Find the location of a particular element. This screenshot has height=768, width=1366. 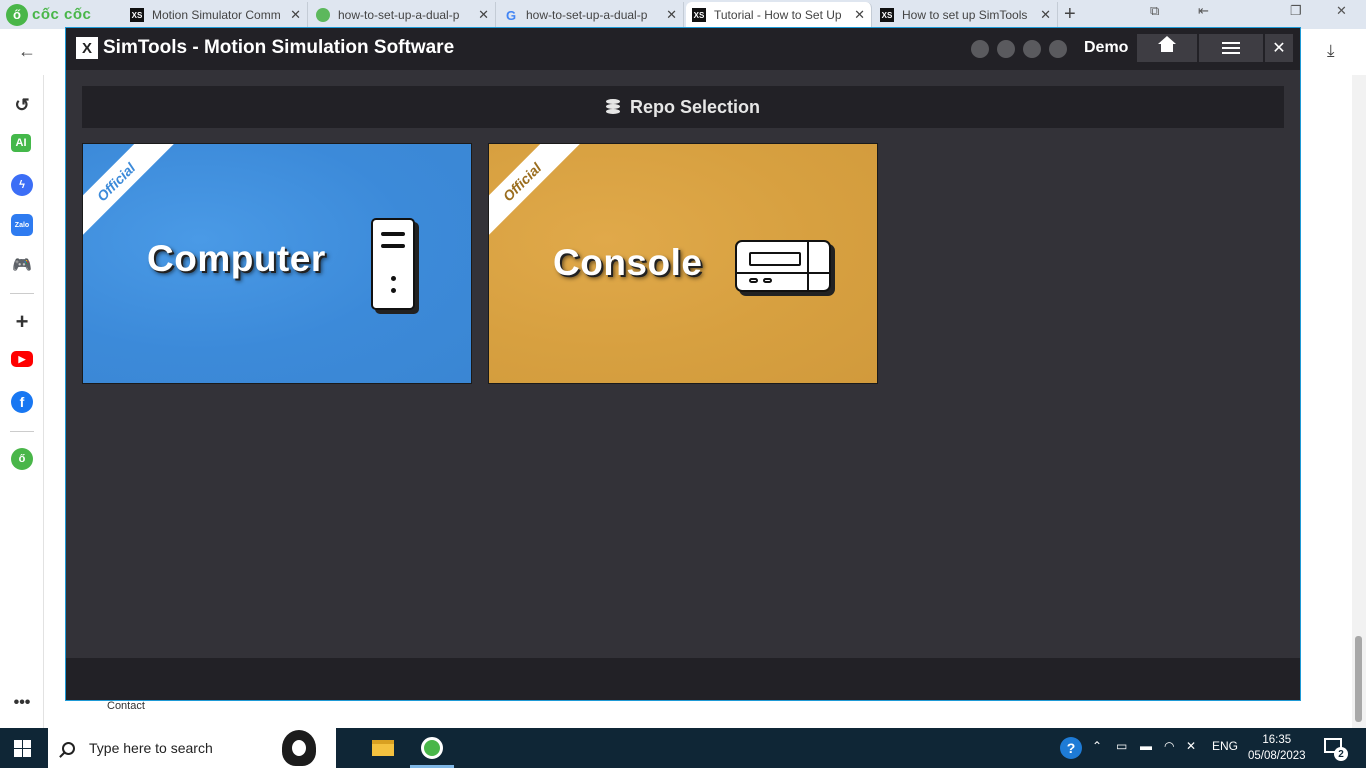

tab-search-icon: ⧉ is located at coordinates (1154, 11).